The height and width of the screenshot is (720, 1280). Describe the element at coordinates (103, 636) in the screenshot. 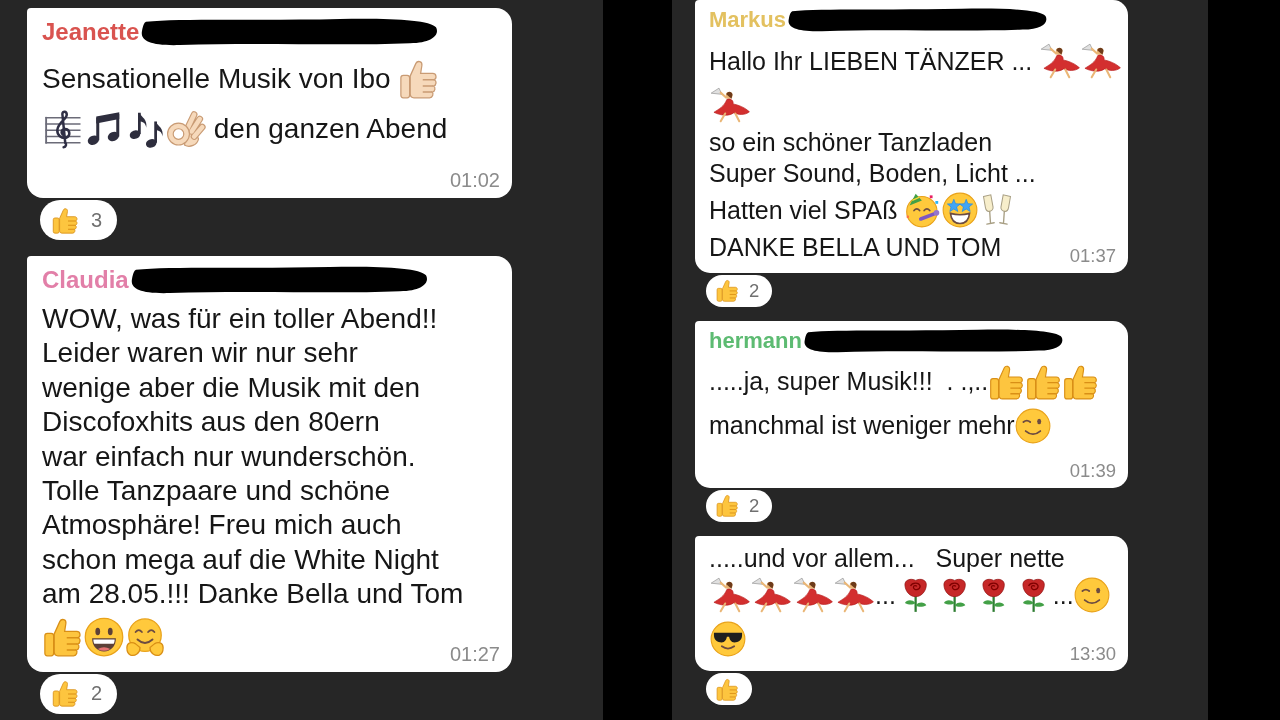

I see `grinning-face-icon` at that location.